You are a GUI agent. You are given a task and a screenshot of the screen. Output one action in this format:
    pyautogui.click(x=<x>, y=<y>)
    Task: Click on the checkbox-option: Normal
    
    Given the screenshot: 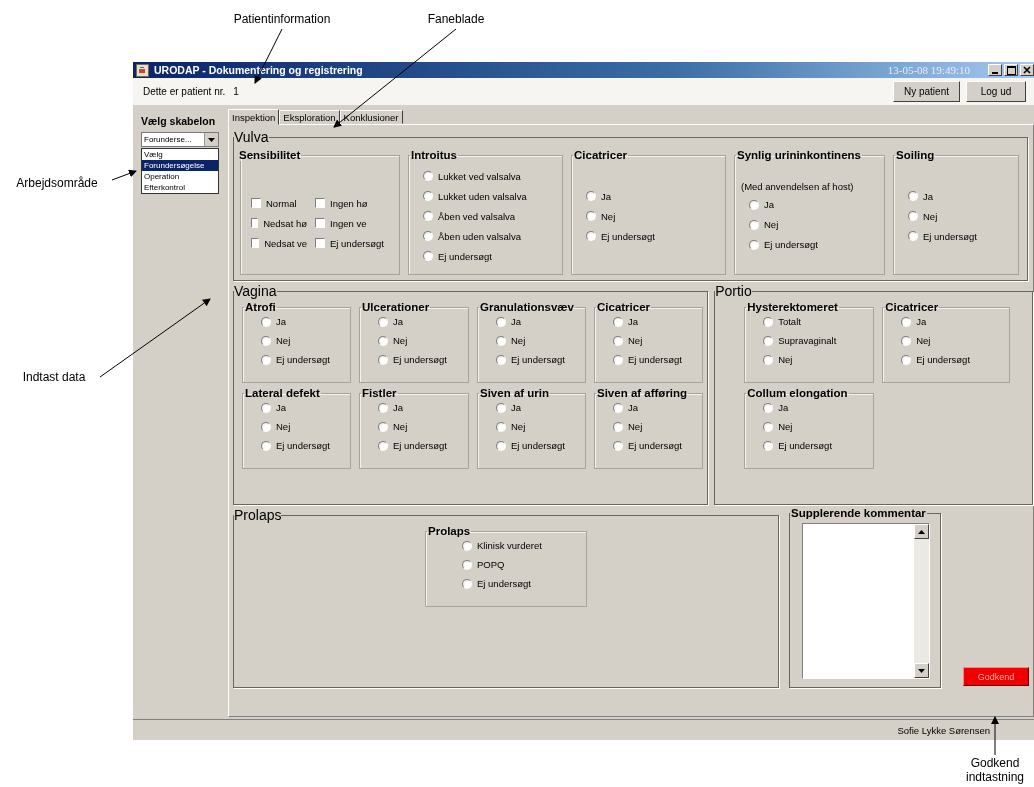 What is the action you would take?
    pyautogui.click(x=279, y=203)
    